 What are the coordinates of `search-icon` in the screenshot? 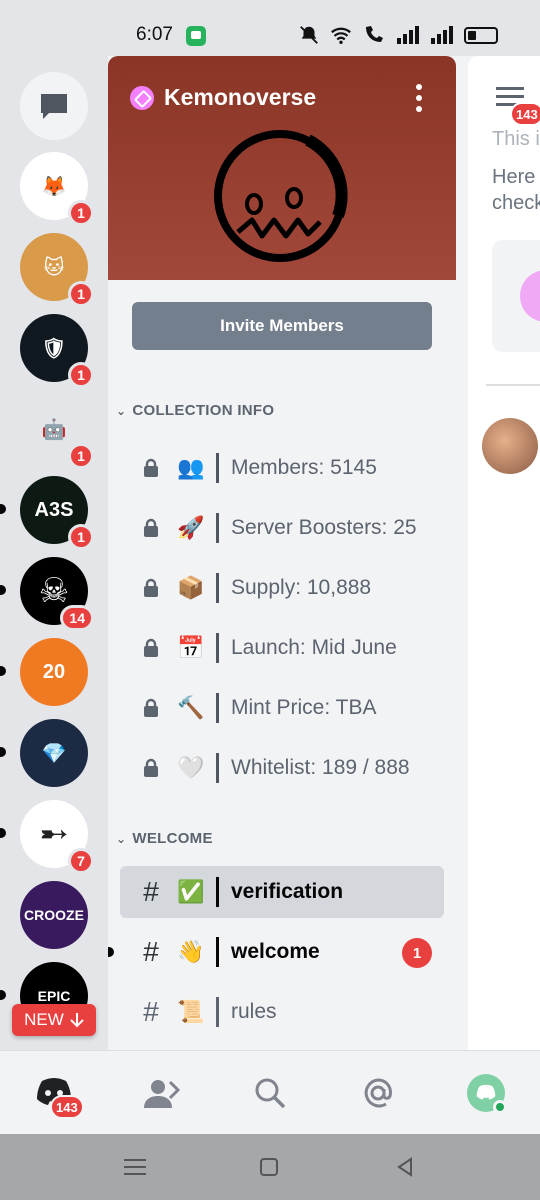 It's located at (270, 1093).